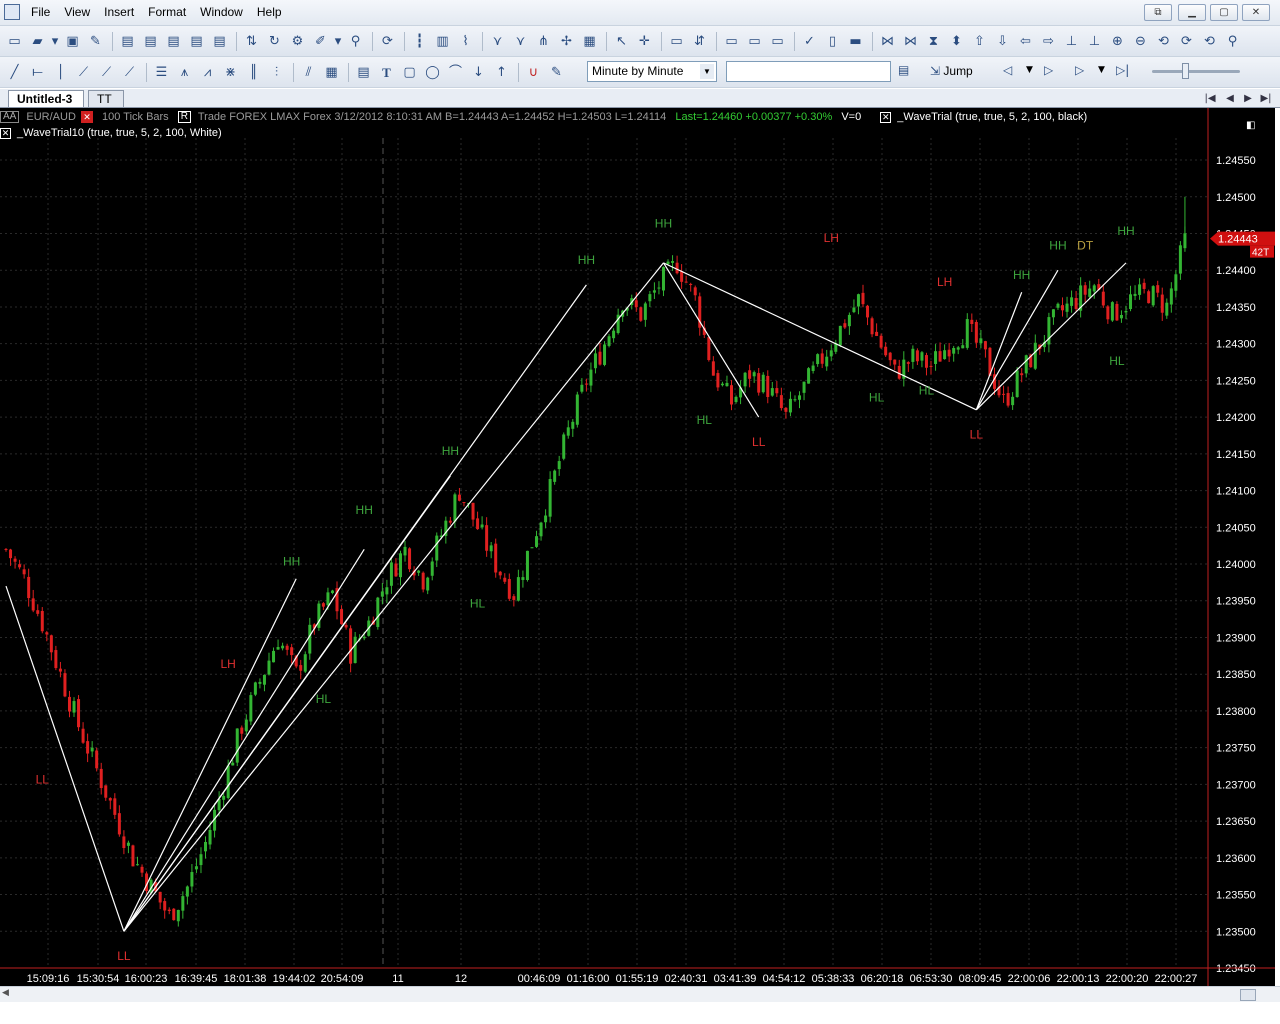 The height and width of the screenshot is (1024, 1280). Describe the element at coordinates (251, 41) in the screenshot. I see `order-bar-icon: ⇅` at that location.